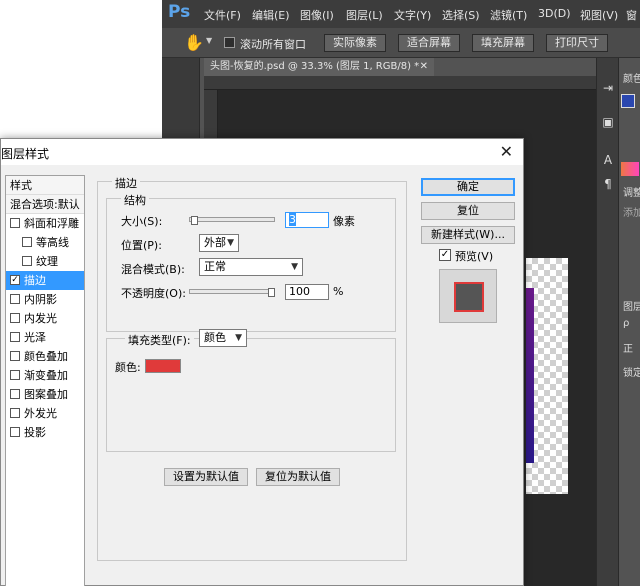 The width and height of the screenshot is (640, 586). Describe the element at coordinates (126, 183) in the screenshot. I see `stroke-group-title: 描边` at that location.